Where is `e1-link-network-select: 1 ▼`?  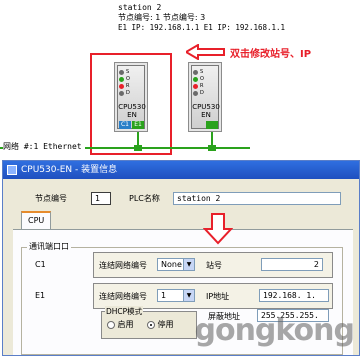
e1-link-network-select: 1 ▼ is located at coordinates (176, 295).